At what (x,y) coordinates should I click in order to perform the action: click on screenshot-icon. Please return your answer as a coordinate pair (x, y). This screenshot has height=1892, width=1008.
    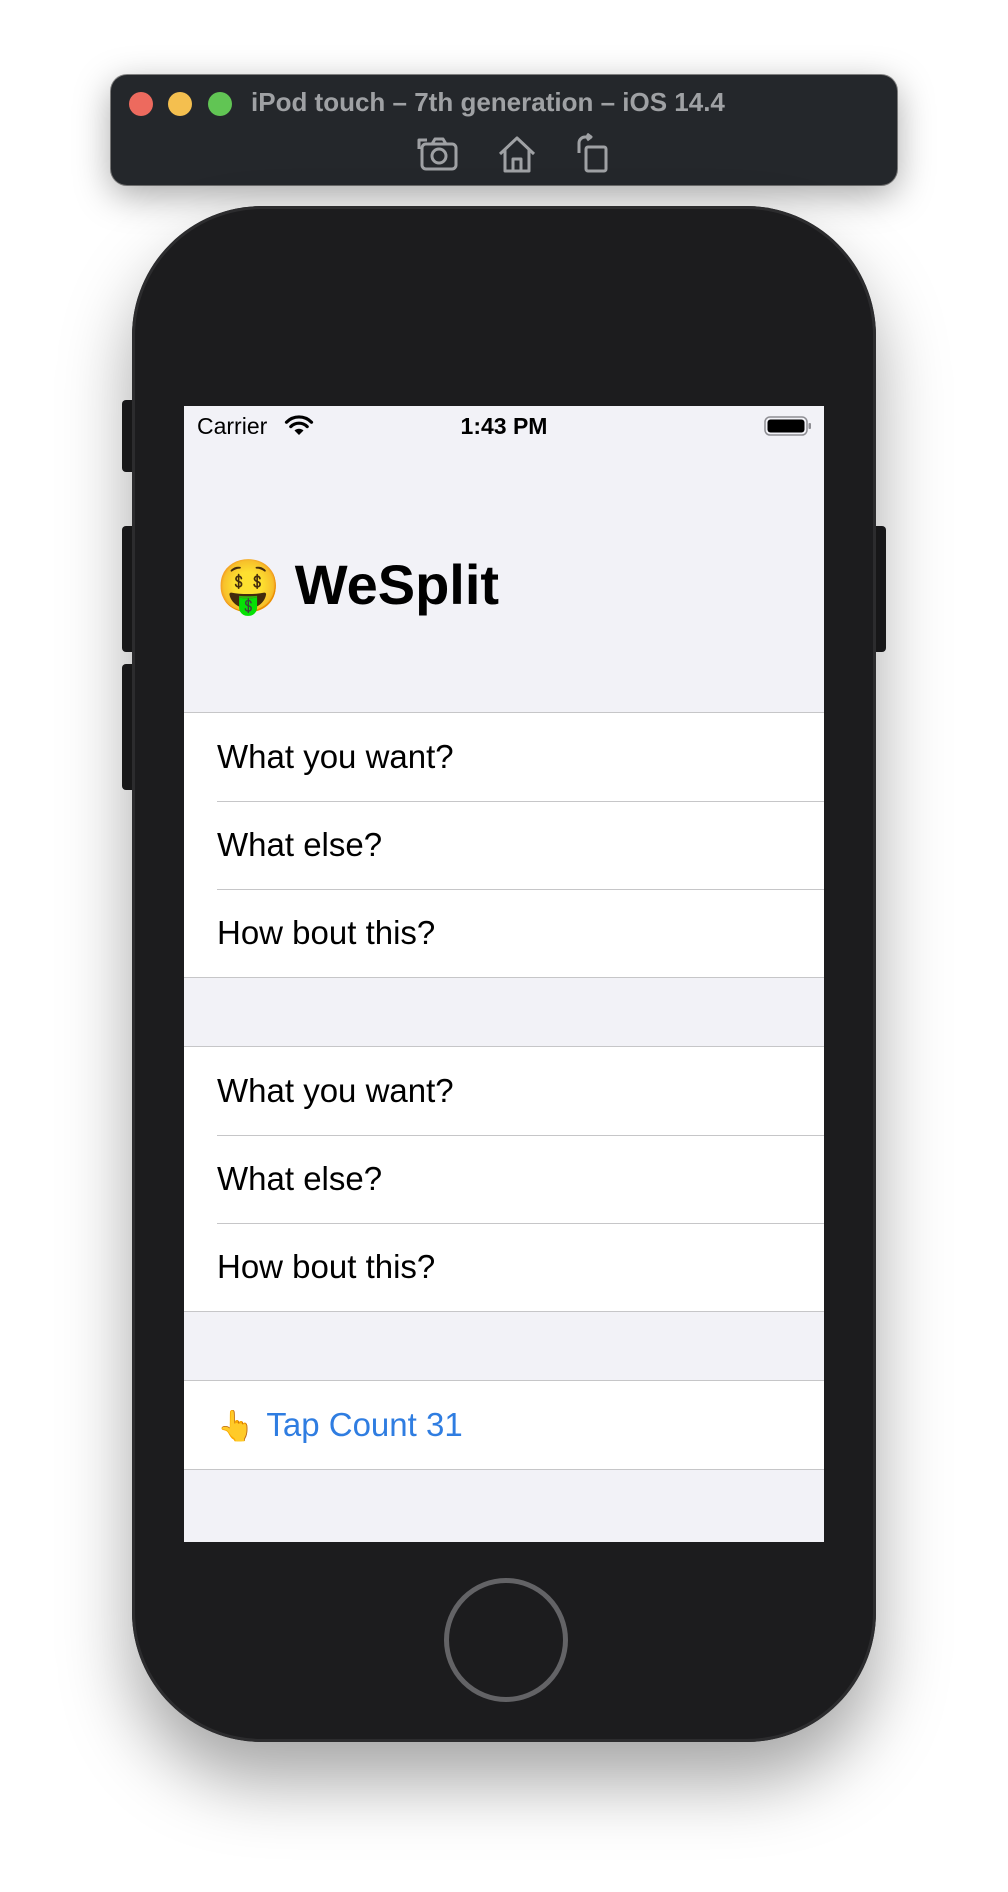
    Looking at the image, I should click on (439, 154).